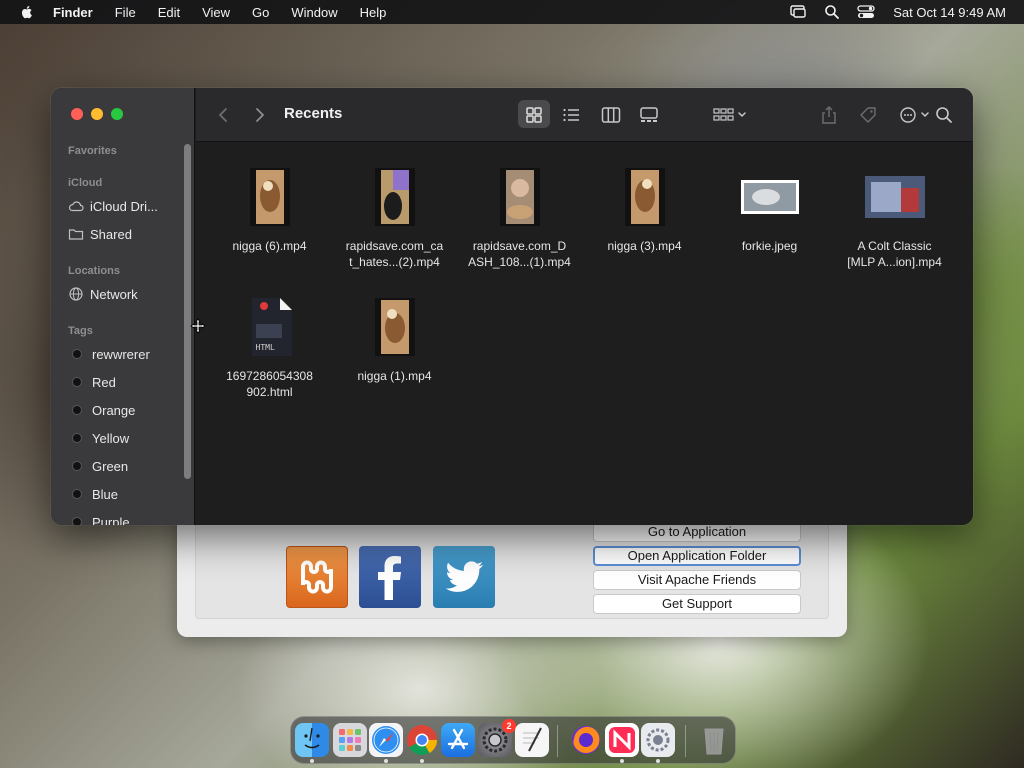 The image size is (1024, 768). What do you see at coordinates (313, 113) in the screenshot?
I see `window-title: Recents` at bounding box center [313, 113].